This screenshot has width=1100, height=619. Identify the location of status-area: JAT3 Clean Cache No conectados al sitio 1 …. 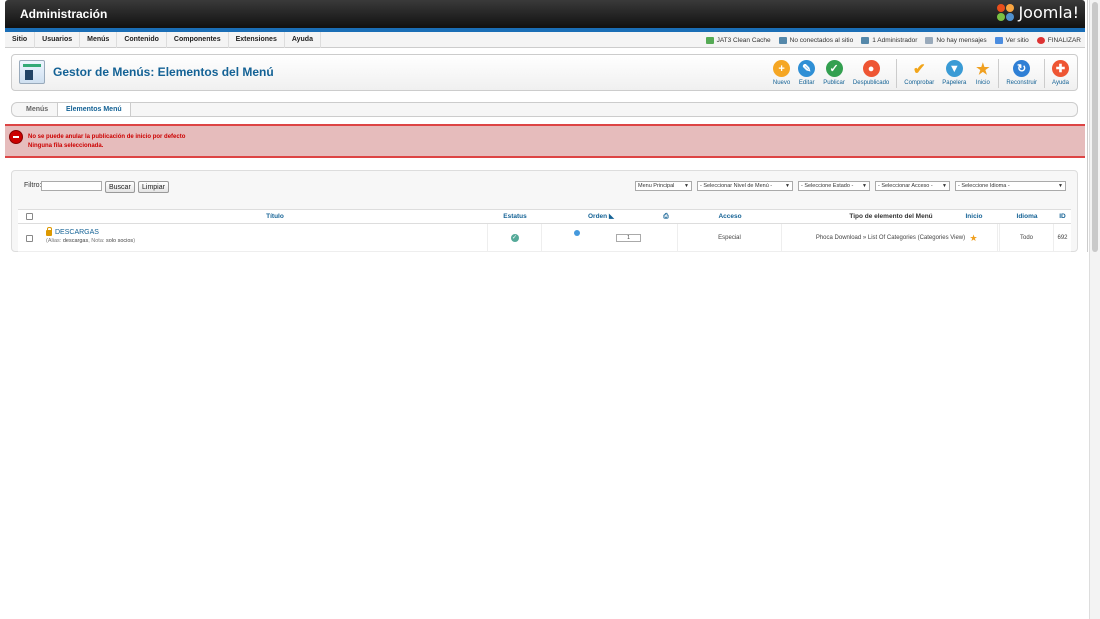
(889, 40).